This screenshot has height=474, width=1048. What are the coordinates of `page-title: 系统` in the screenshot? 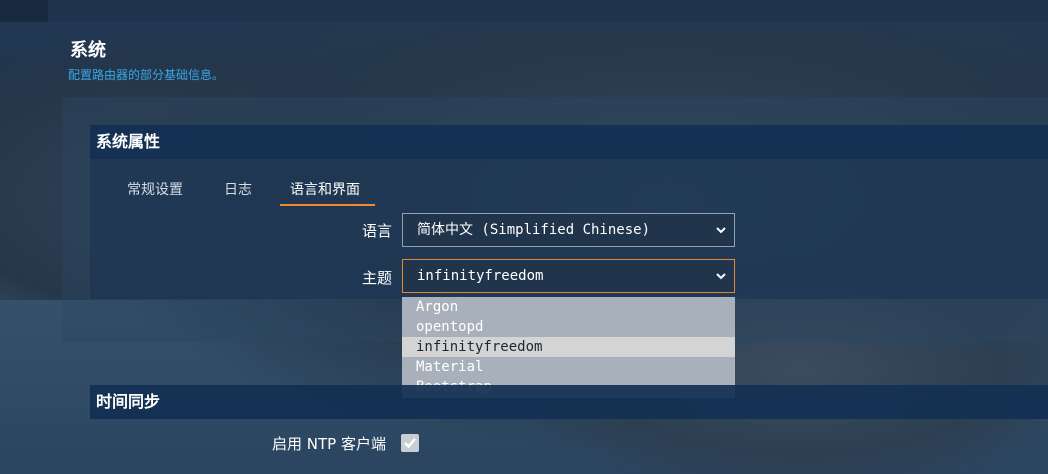 It's located at (88, 50).